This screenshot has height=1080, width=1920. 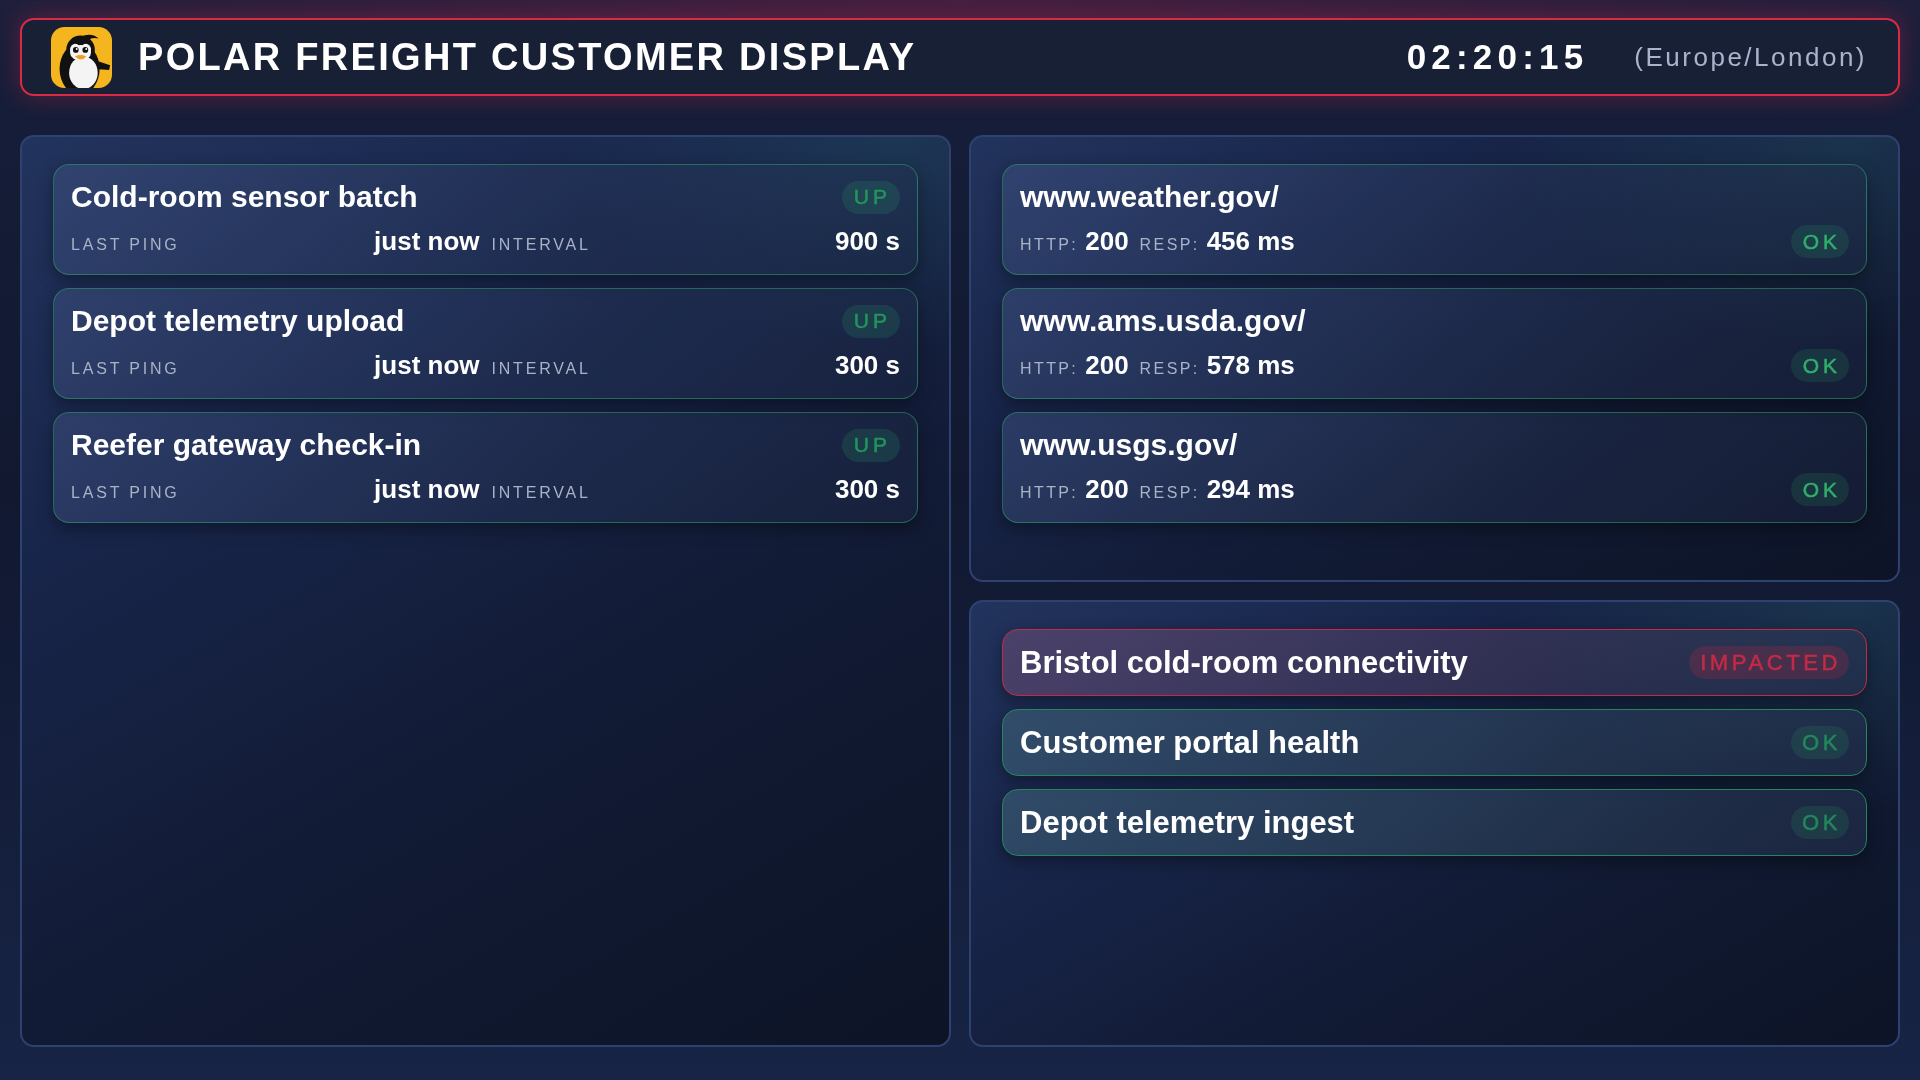 I want to click on response-time: 578 ms, so click(x=1250, y=365).